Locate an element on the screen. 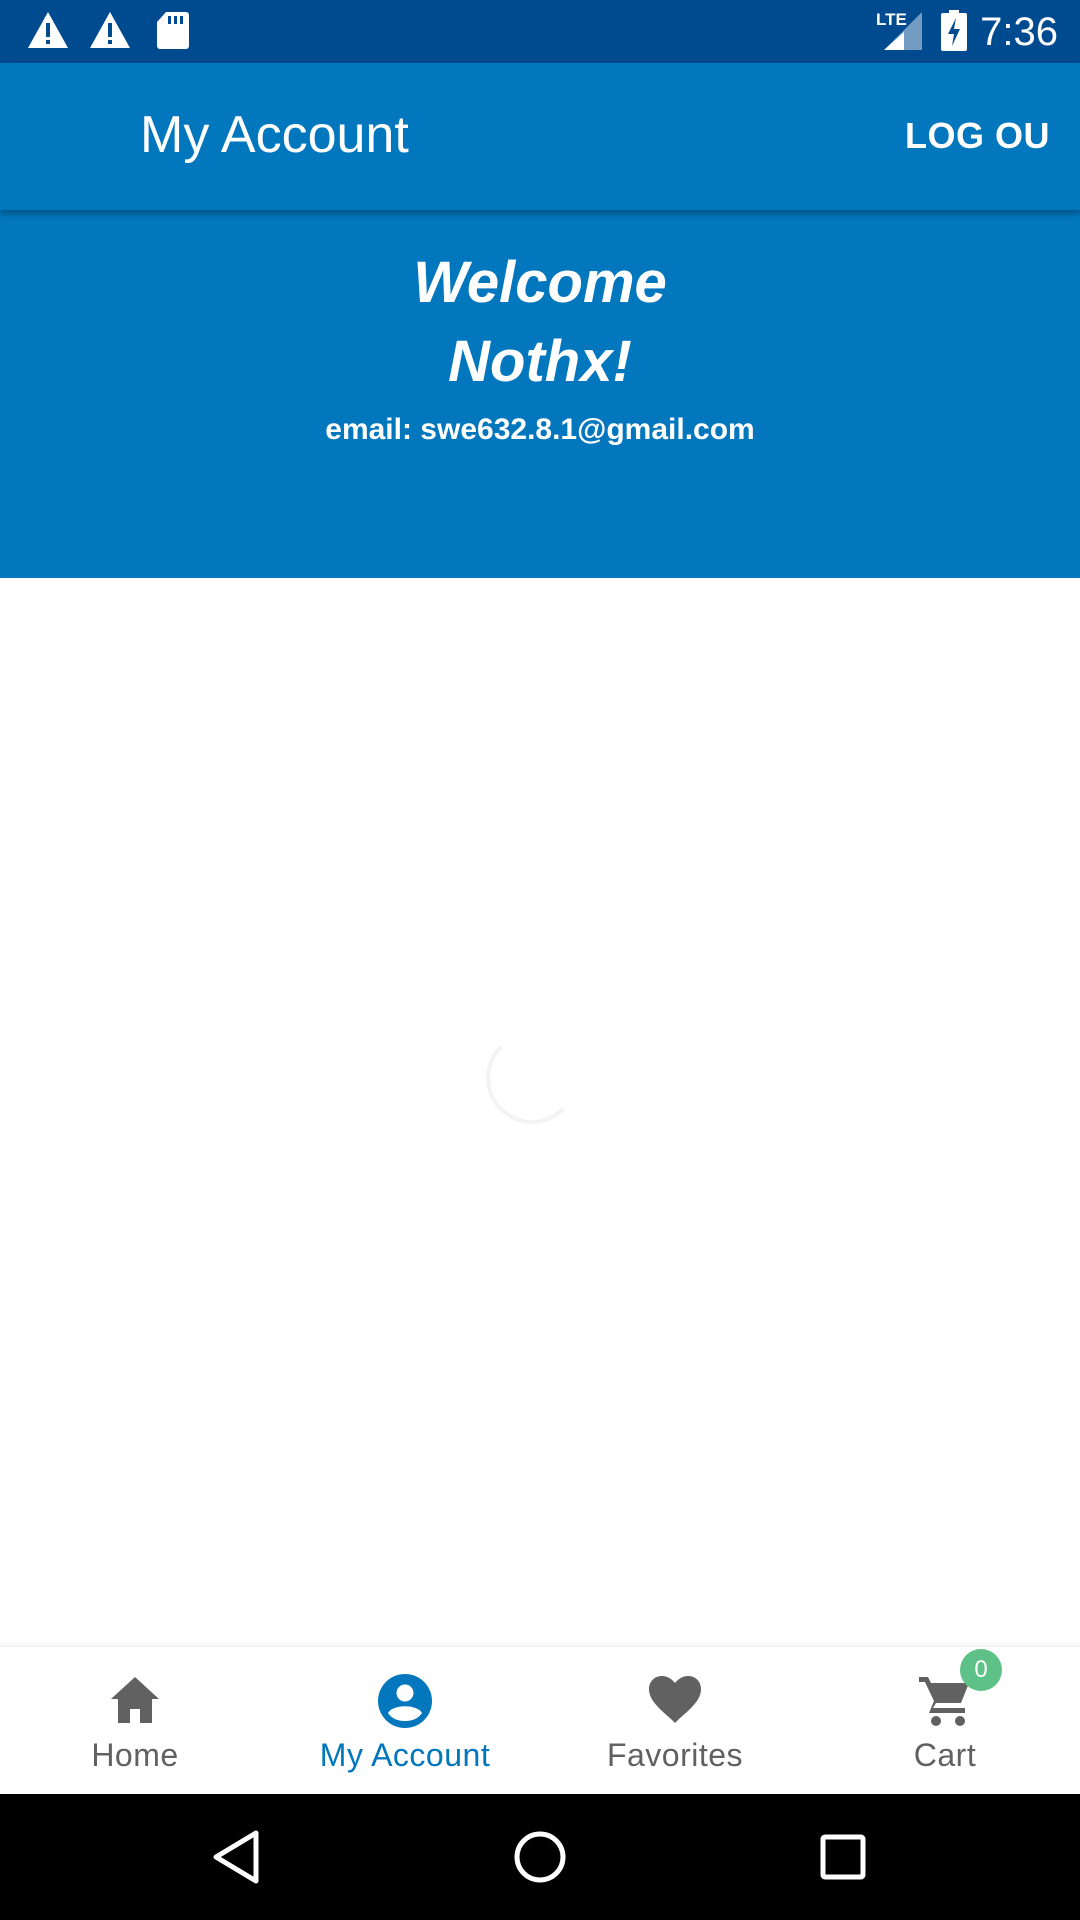 Image resolution: width=1080 pixels, height=1920 pixels. nav-label-cart: Cart is located at coordinates (945, 1755).